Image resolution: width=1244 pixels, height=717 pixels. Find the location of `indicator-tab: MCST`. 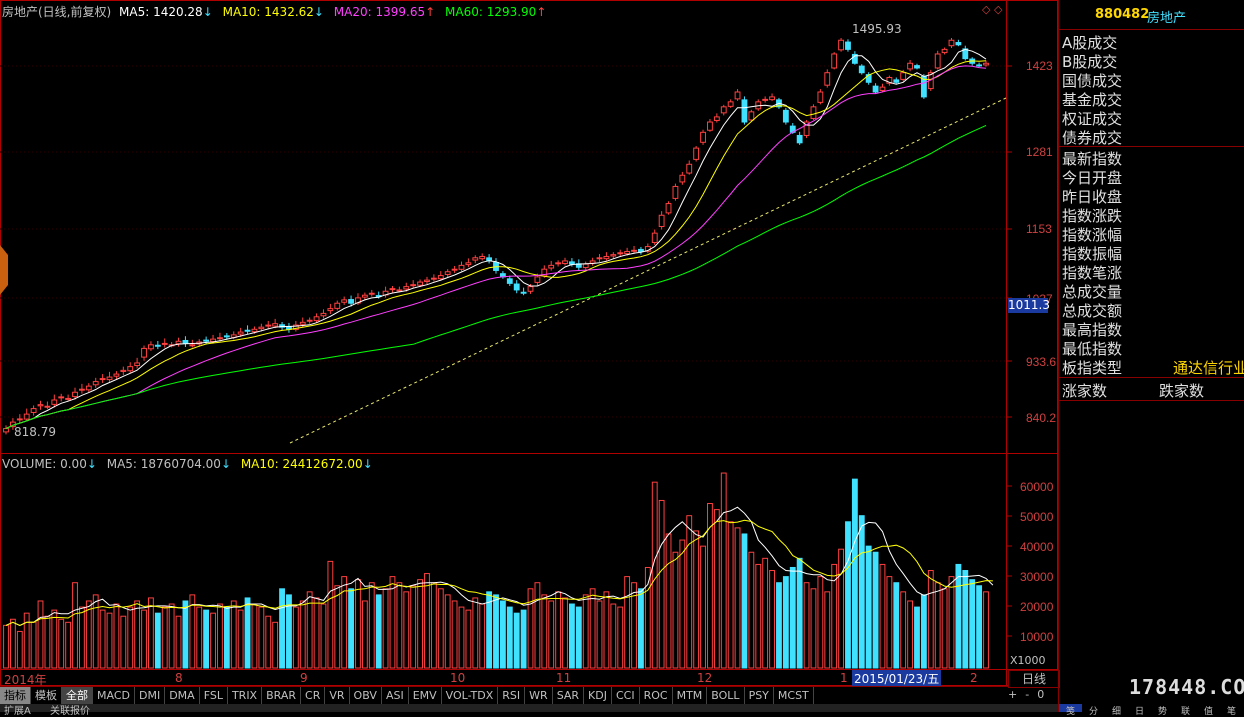

indicator-tab: MCST is located at coordinates (794, 696).